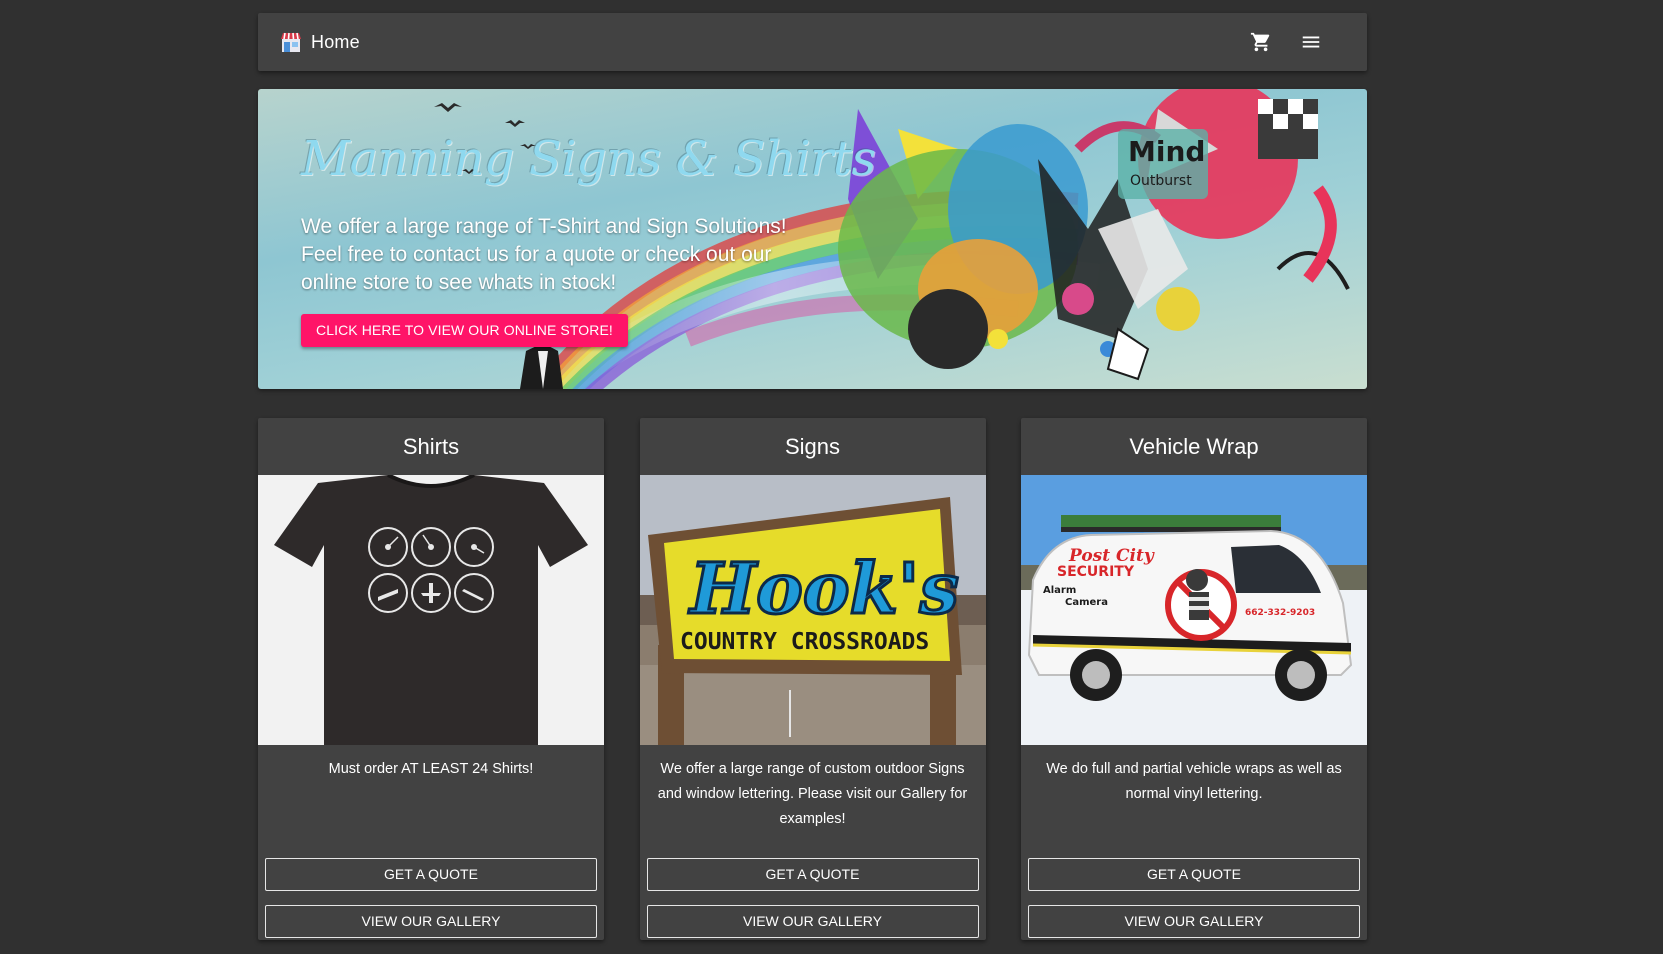 The height and width of the screenshot is (954, 1663). Describe the element at coordinates (1059, 590) in the screenshot. I see `van-text-3: Alarm` at that location.